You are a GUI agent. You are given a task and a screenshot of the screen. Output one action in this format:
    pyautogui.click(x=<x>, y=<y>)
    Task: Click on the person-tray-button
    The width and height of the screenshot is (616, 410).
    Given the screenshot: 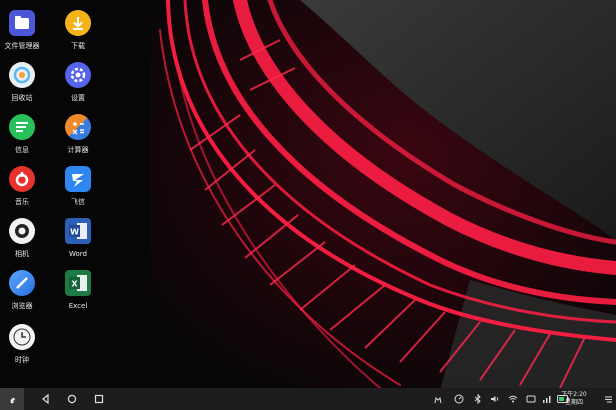 What is the action you would take?
    pyautogui.click(x=438, y=399)
    